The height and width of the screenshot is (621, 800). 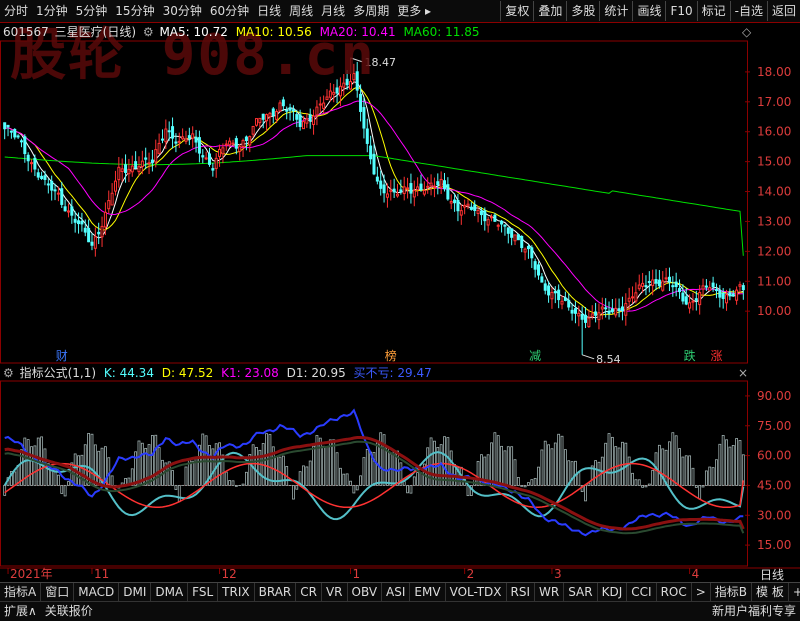 I want to click on ma5-label: MA5: 10.72, so click(x=193, y=32).